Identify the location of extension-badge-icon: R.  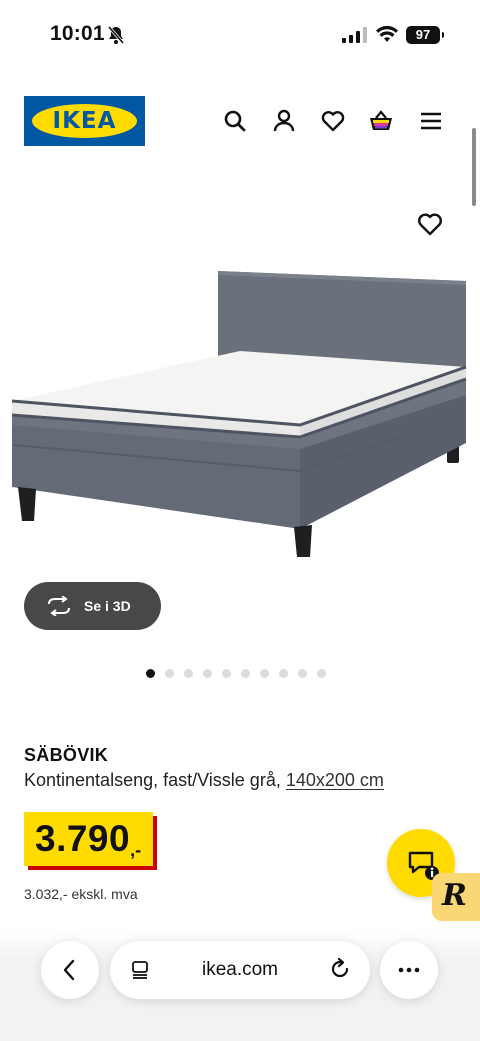
(456, 897).